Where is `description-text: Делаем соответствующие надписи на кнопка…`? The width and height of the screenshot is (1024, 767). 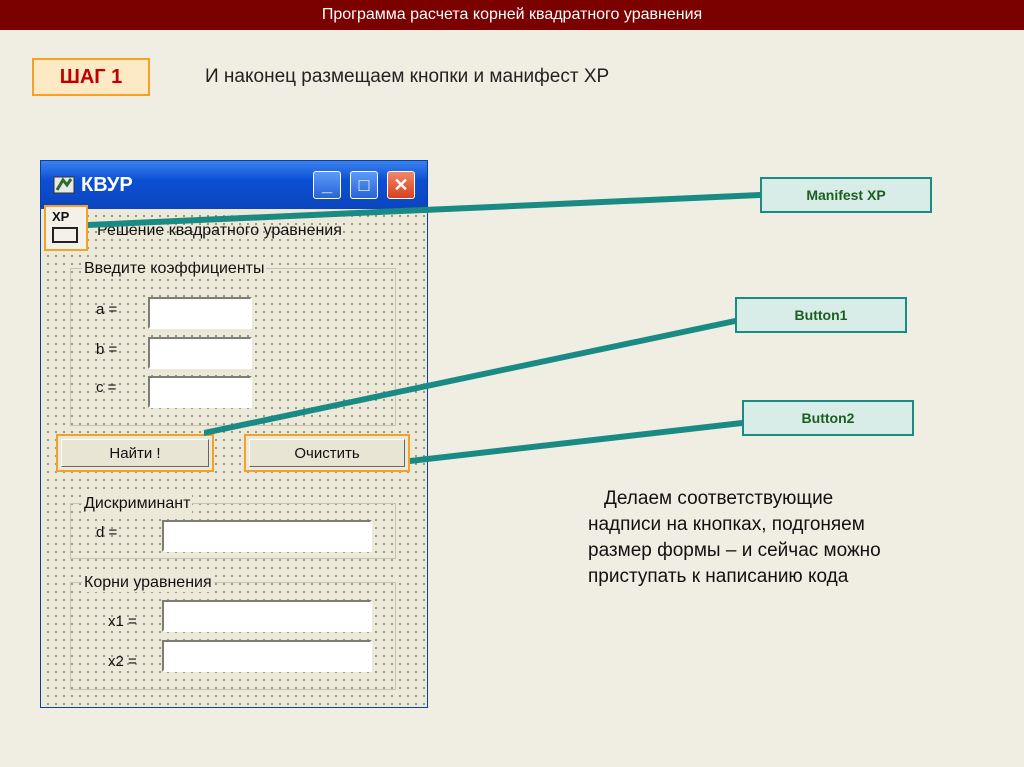
description-text: Делаем соответствующие надписи на кнопка… is located at coordinates (734, 537).